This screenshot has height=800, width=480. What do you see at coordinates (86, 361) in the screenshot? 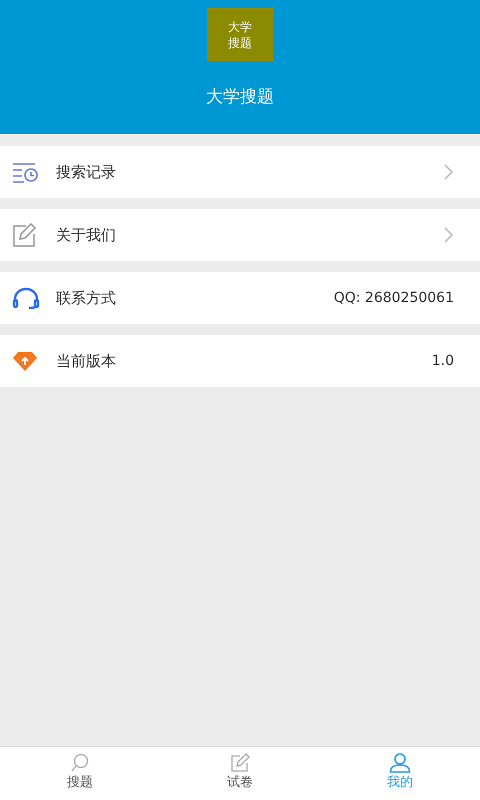
I see `menu-label: 当前版本` at bounding box center [86, 361].